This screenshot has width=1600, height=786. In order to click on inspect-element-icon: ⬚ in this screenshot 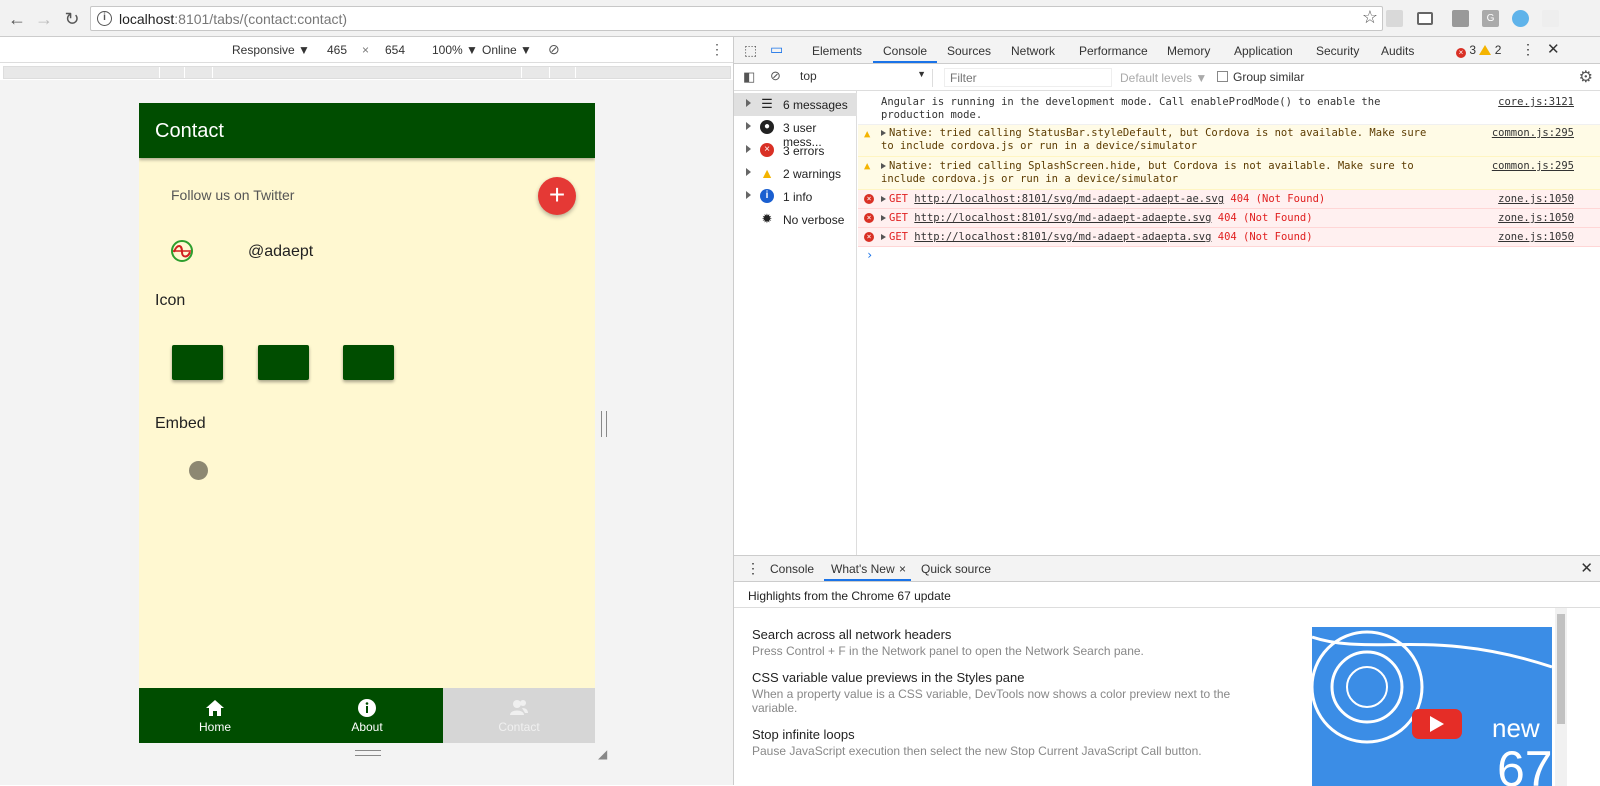, I will do `click(750, 50)`.